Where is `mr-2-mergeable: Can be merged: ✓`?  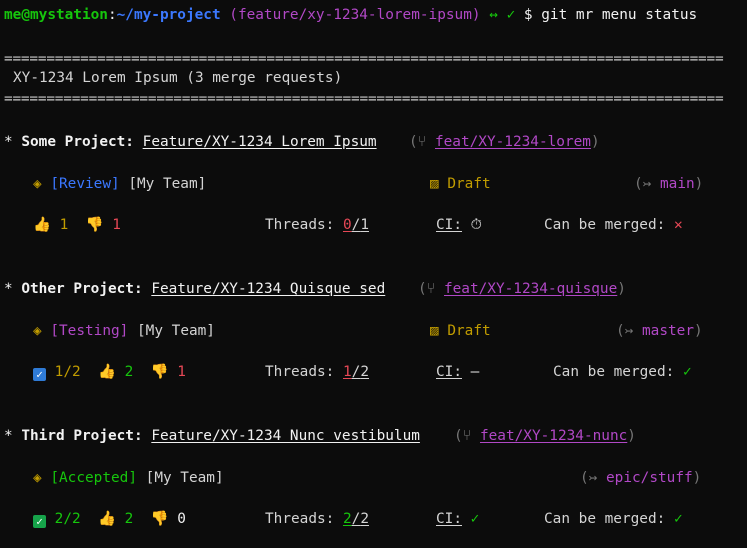 mr-2-mergeable: Can be merged: ✓ is located at coordinates (622, 372).